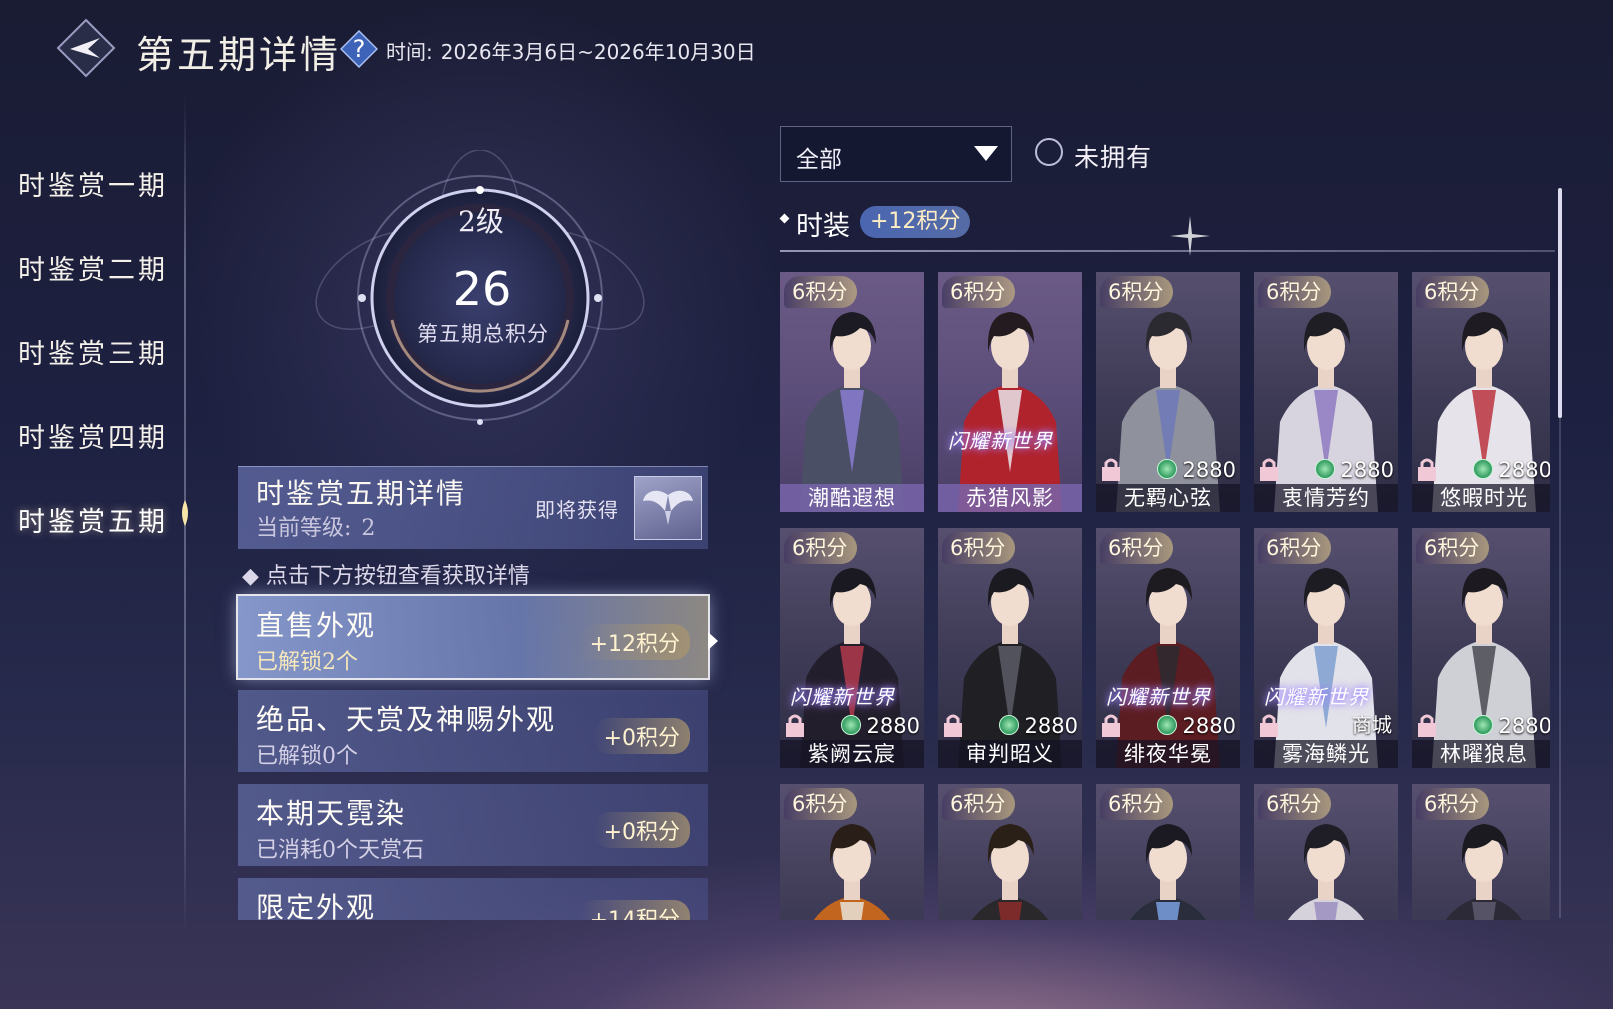  Describe the element at coordinates (1049, 152) in the screenshot. I see `not-owned-radio` at that location.